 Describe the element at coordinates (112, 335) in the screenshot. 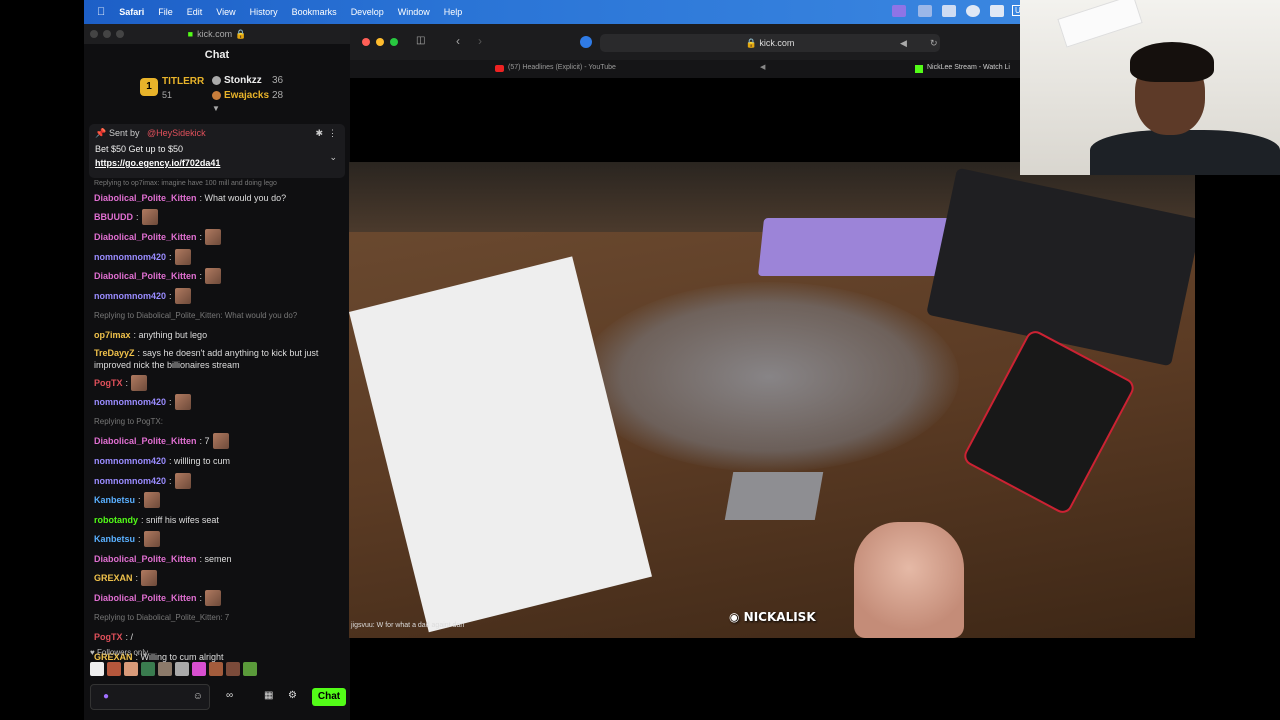

I see `username: op7imax` at that location.